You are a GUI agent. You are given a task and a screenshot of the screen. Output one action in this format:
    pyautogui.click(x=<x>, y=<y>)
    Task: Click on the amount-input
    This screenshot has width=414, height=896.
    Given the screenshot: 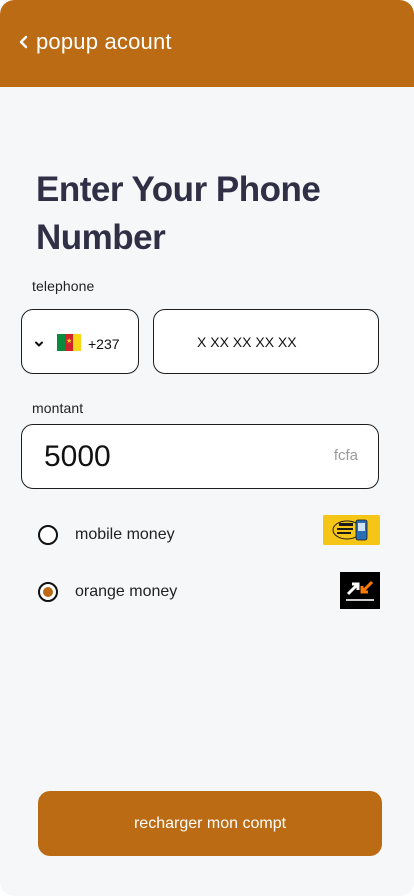 What is the action you would take?
    pyautogui.click(x=174, y=457)
    